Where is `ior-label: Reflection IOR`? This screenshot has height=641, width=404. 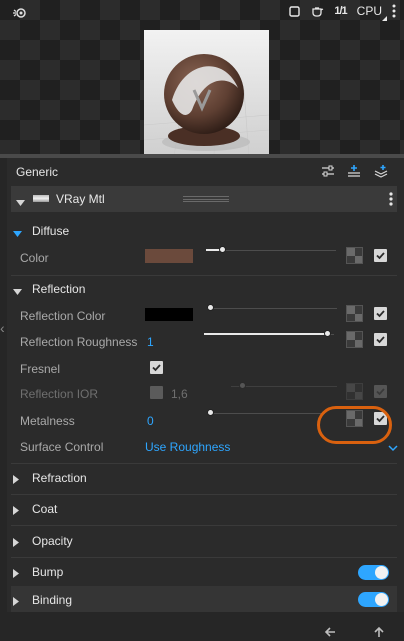
ior-label: Reflection IOR is located at coordinates (59, 394).